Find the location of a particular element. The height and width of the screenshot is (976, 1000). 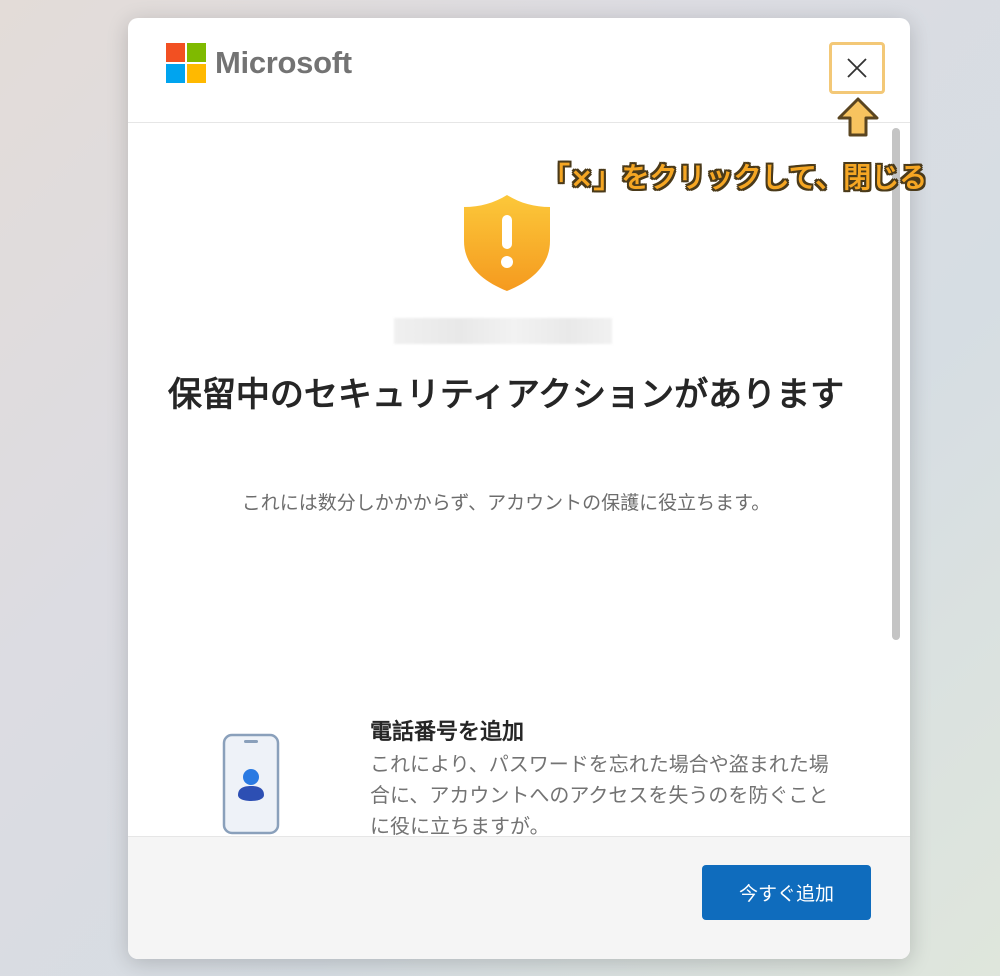

dialog-footer: 今すぐ追加 is located at coordinates (519, 897).